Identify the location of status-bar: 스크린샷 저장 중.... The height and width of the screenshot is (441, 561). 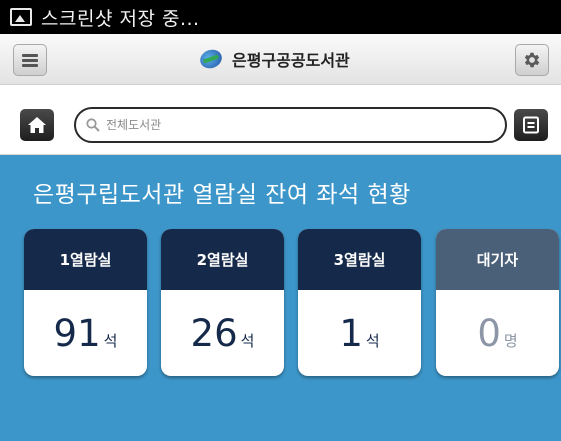
(280, 17).